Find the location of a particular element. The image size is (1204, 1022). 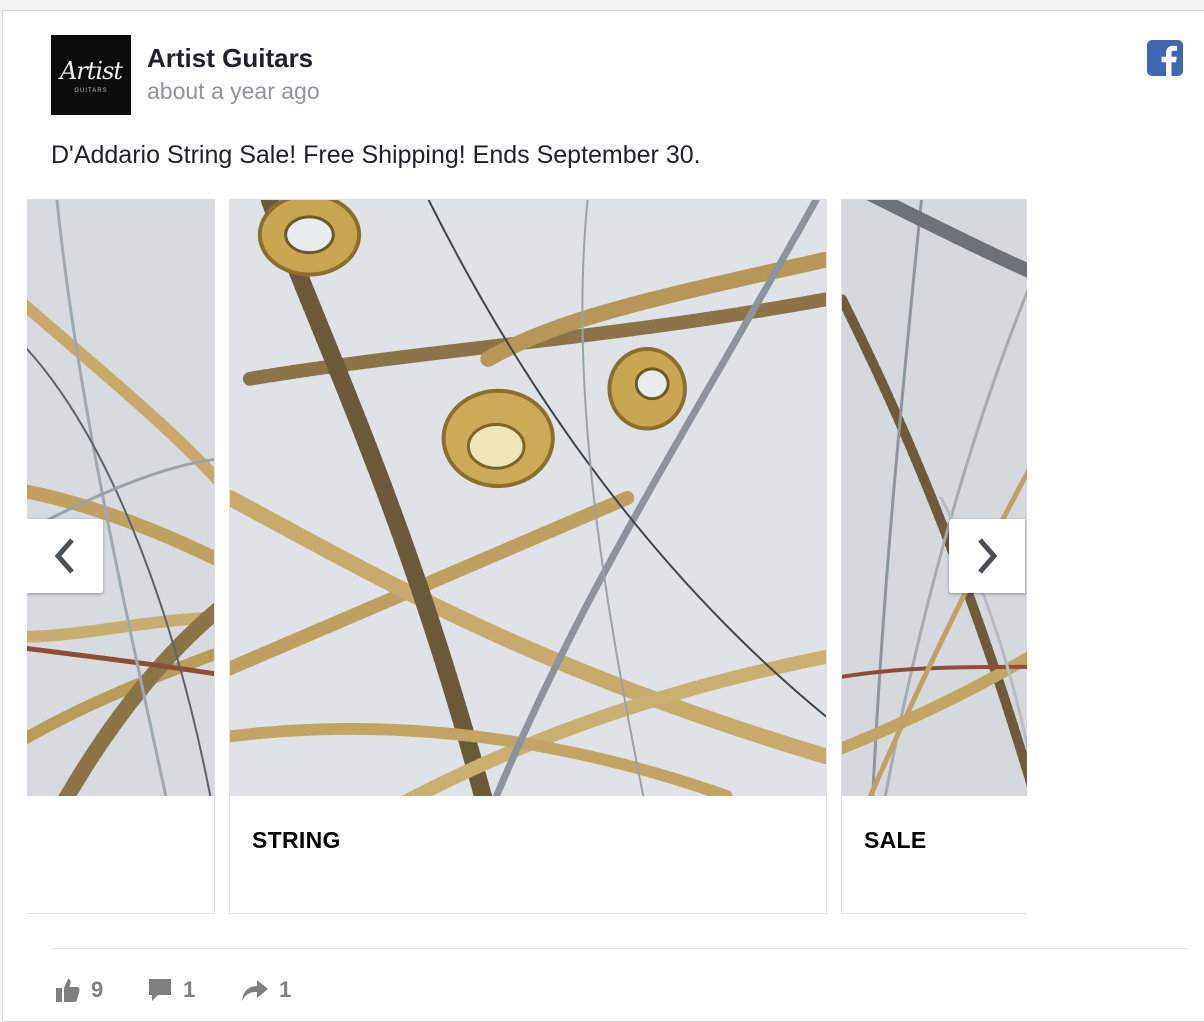

share-action: 1 is located at coordinates (266, 990).